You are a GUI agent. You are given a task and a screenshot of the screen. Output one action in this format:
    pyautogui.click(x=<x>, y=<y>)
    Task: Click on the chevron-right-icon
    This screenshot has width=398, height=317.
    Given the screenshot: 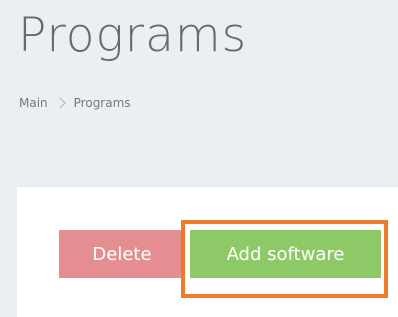 What is the action you would take?
    pyautogui.click(x=59, y=103)
    